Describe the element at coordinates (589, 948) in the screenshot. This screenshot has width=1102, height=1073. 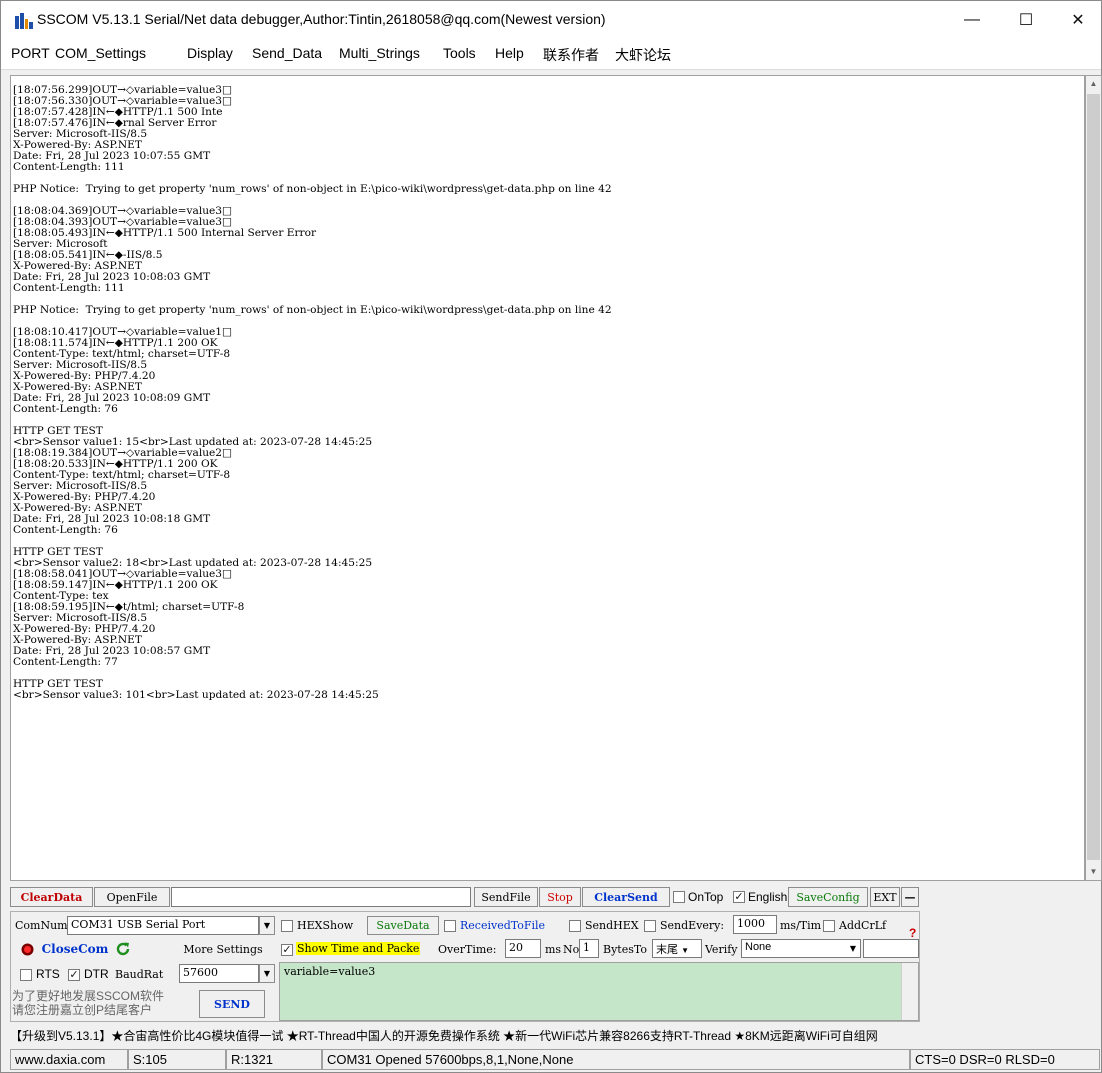
I see `no-input: 1` at that location.